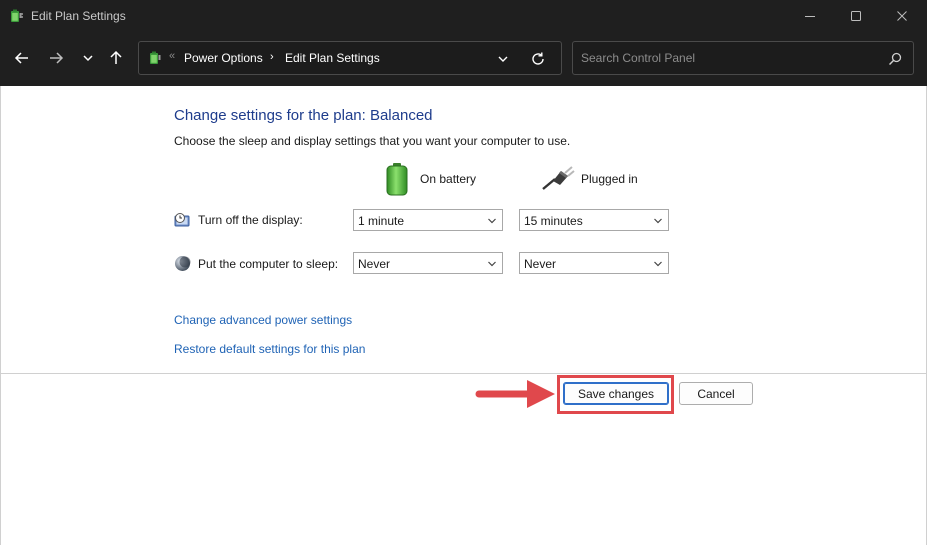  I want to click on breadcrumb-overflow: «, so click(172, 56).